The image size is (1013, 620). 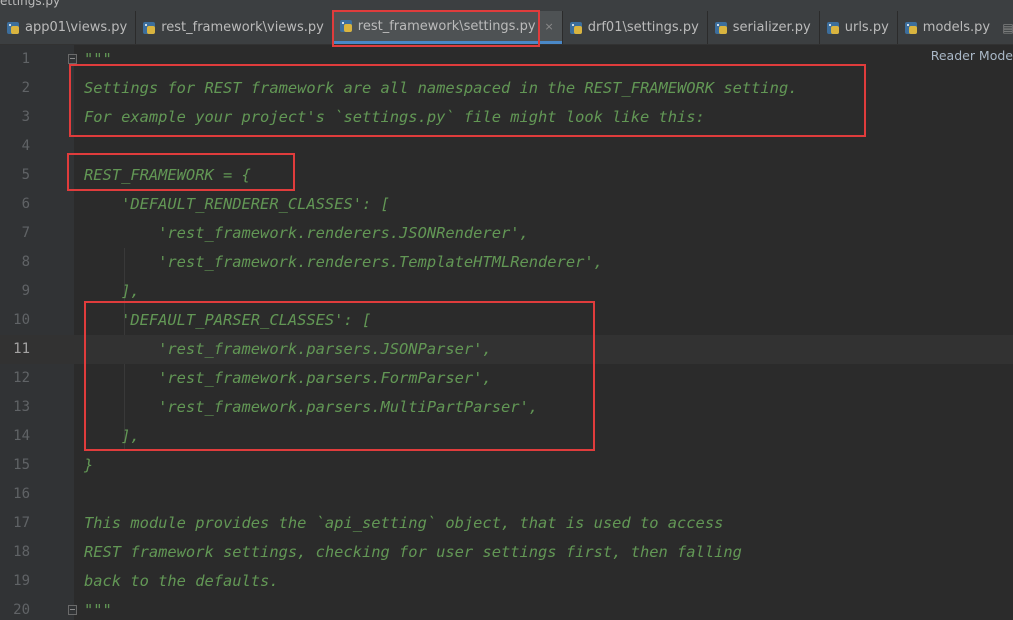 I want to click on line-number: 9, so click(x=25, y=291).